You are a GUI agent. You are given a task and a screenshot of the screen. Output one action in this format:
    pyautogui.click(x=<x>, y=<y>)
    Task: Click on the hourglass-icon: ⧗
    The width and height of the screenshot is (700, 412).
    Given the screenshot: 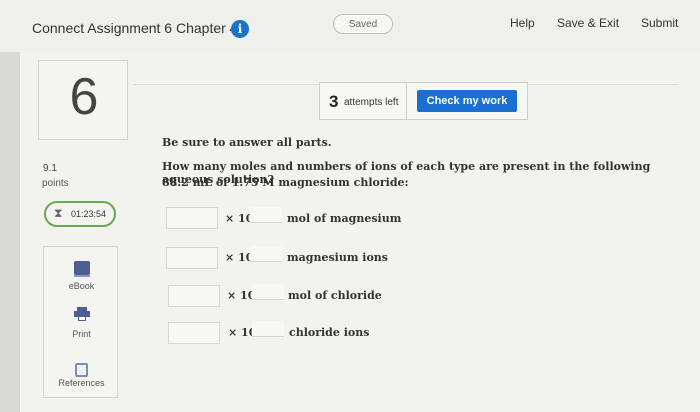 What is the action you would take?
    pyautogui.click(x=58, y=213)
    